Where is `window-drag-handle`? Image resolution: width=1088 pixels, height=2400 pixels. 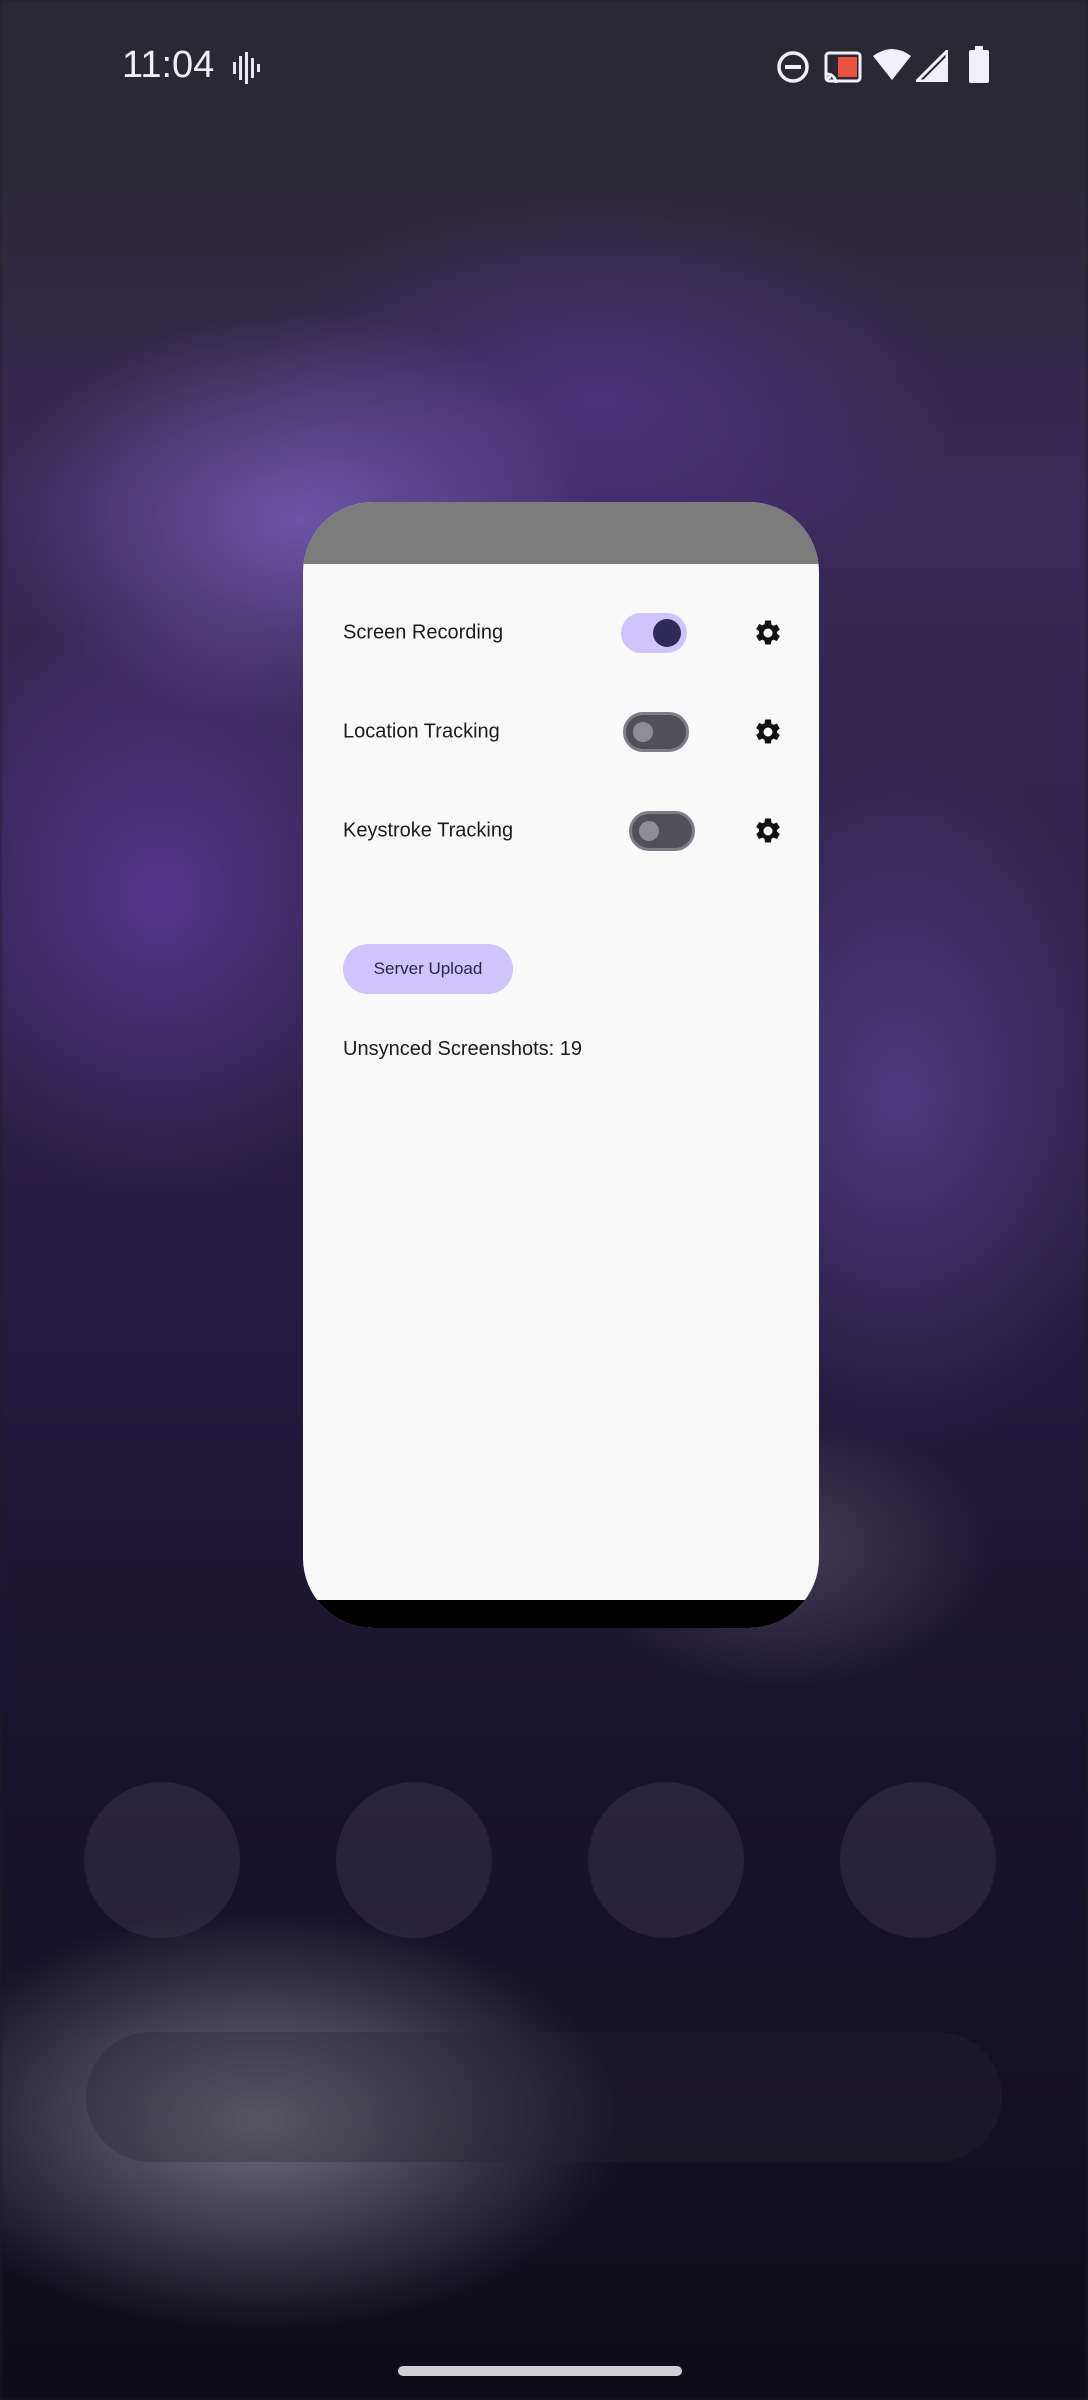
window-drag-handle is located at coordinates (561, 533).